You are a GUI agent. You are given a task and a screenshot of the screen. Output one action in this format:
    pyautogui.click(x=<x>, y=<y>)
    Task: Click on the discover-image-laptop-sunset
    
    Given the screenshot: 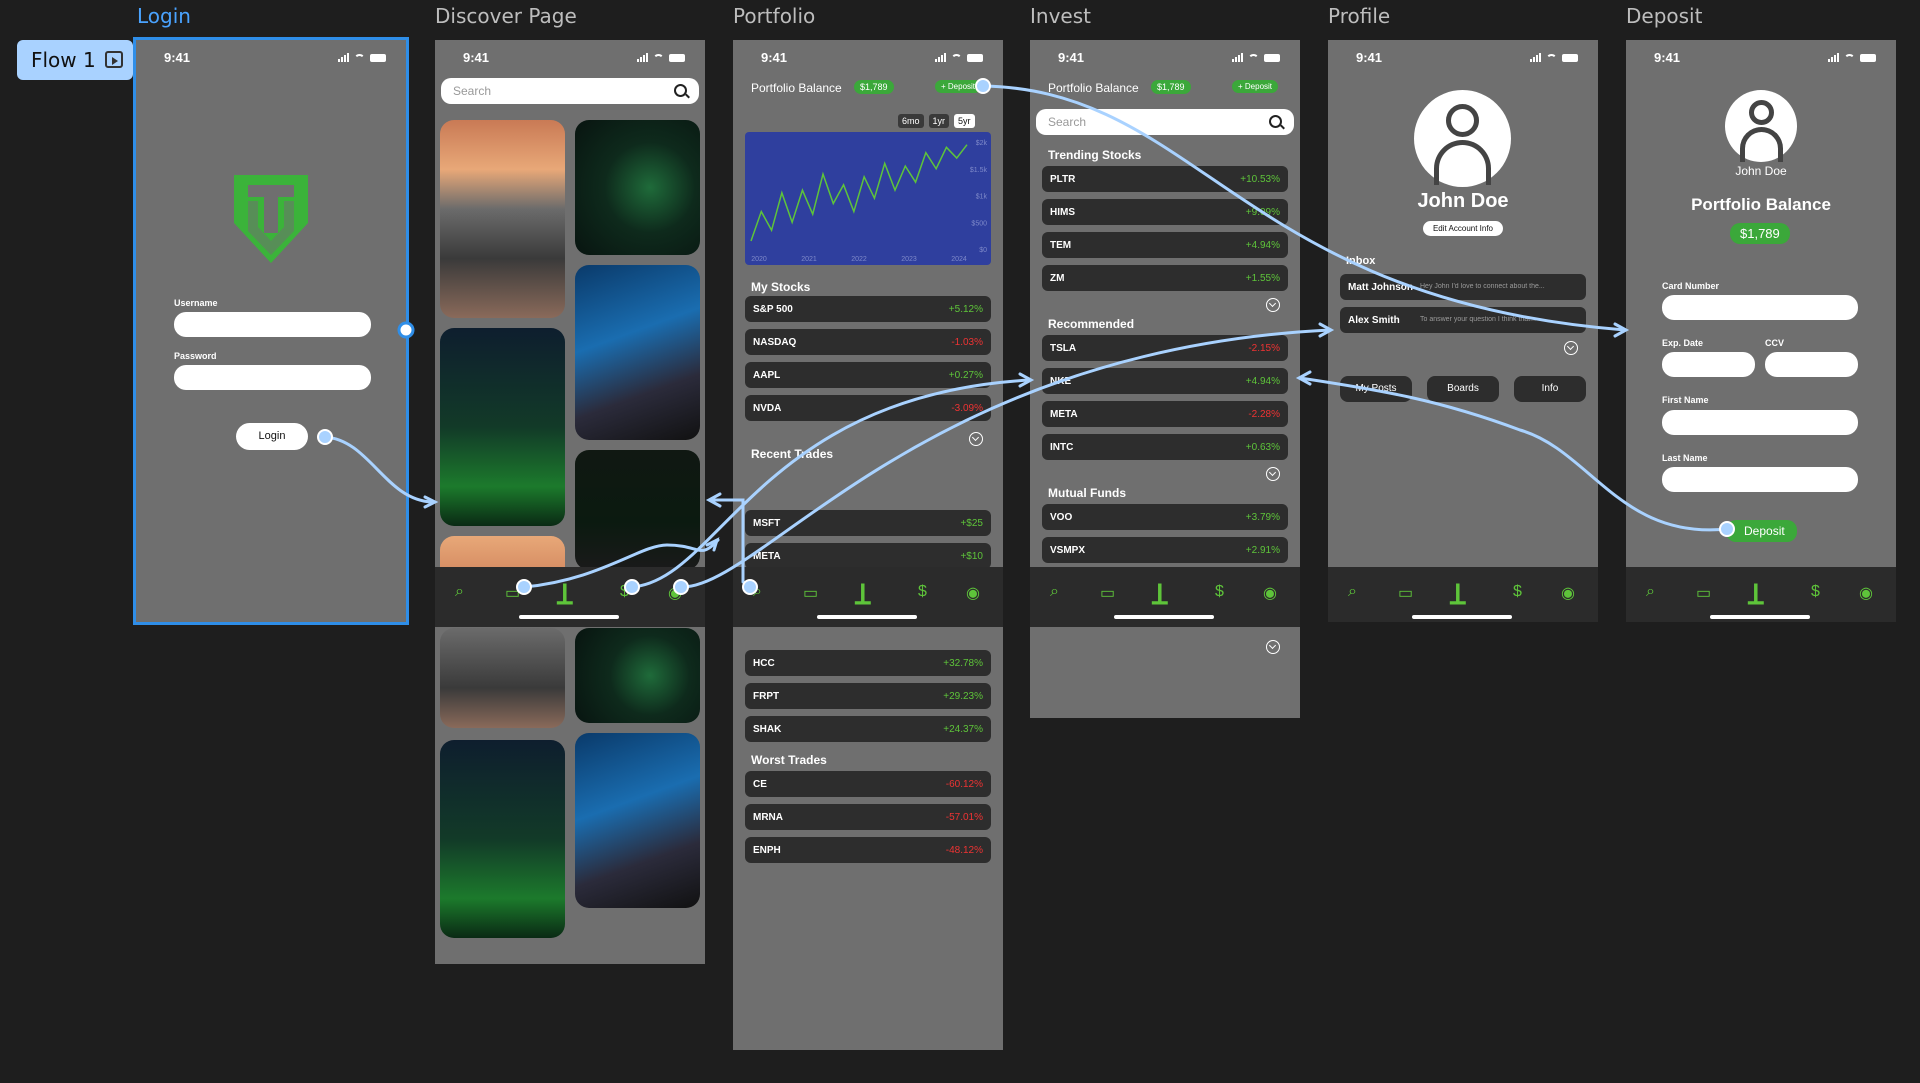 What is the action you would take?
    pyautogui.click(x=502, y=219)
    